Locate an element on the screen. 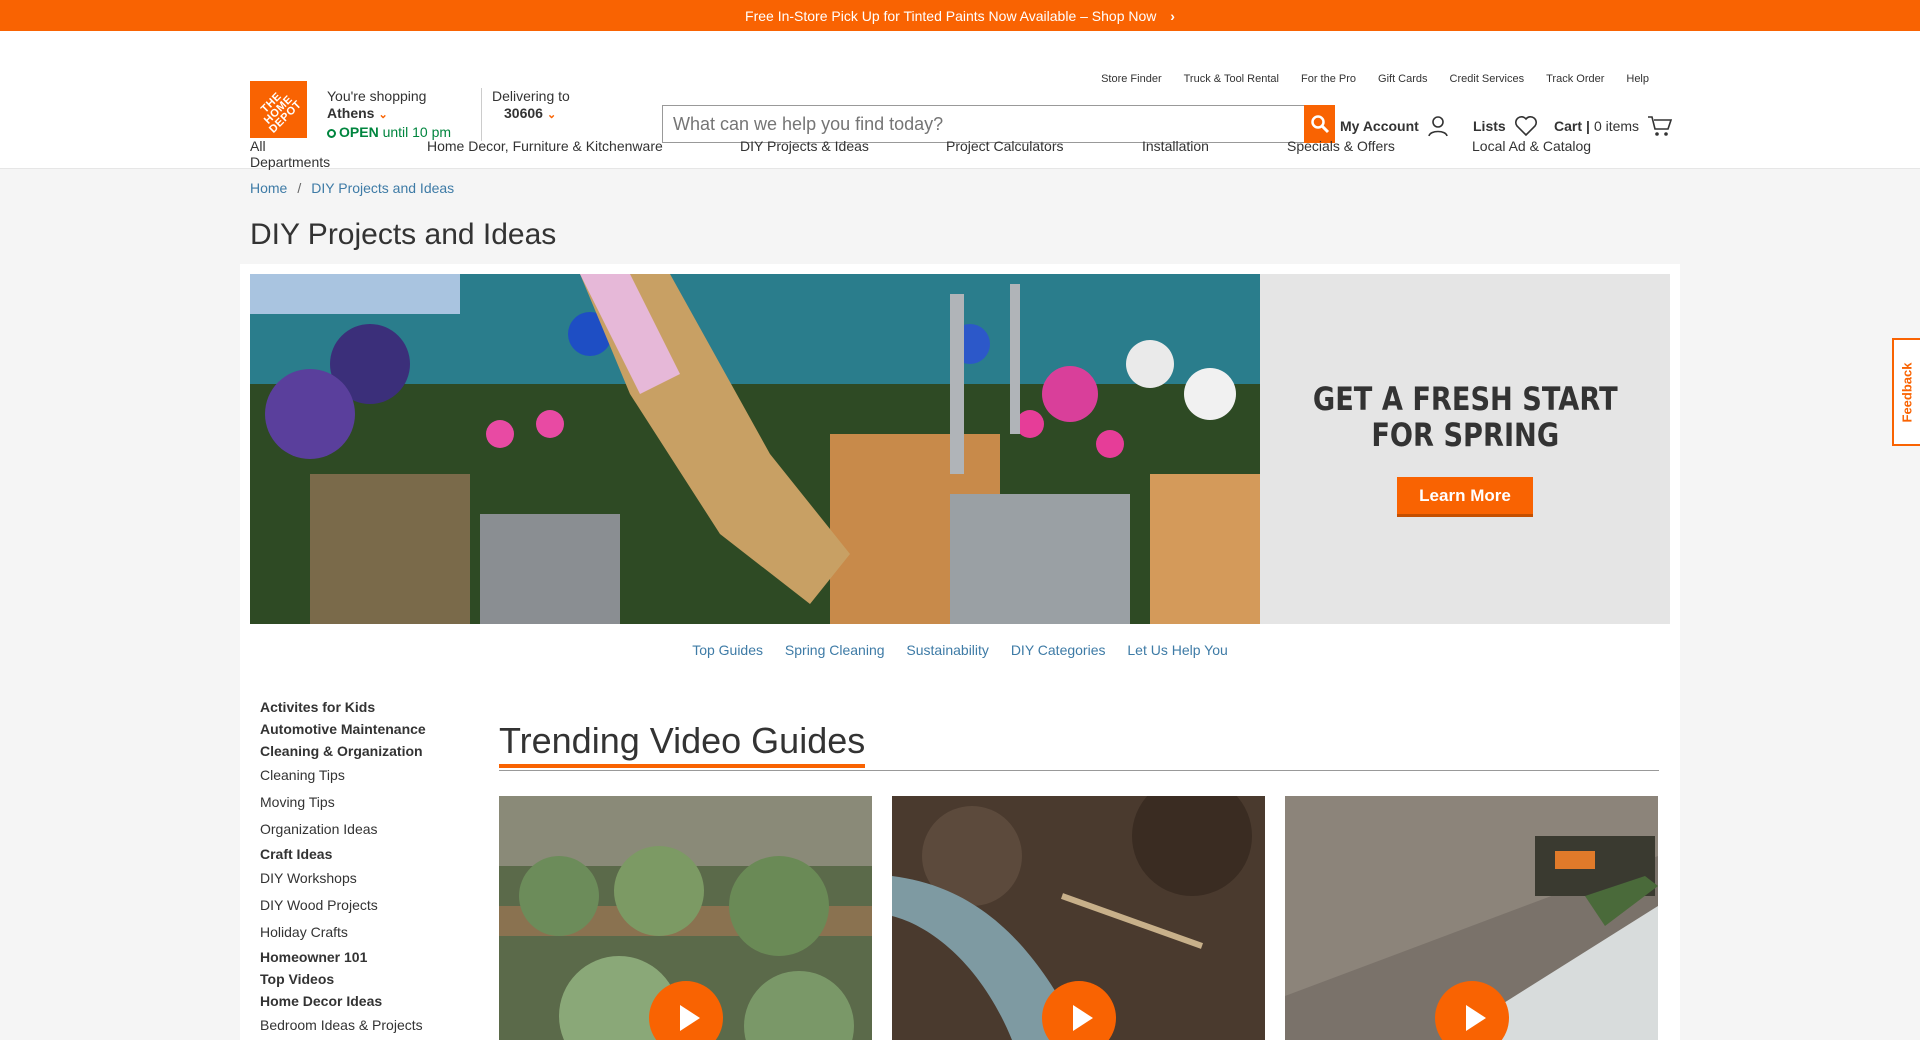 The width and height of the screenshot is (1920, 1040). page-title: DIY Projects and Ideas is located at coordinates (403, 234).